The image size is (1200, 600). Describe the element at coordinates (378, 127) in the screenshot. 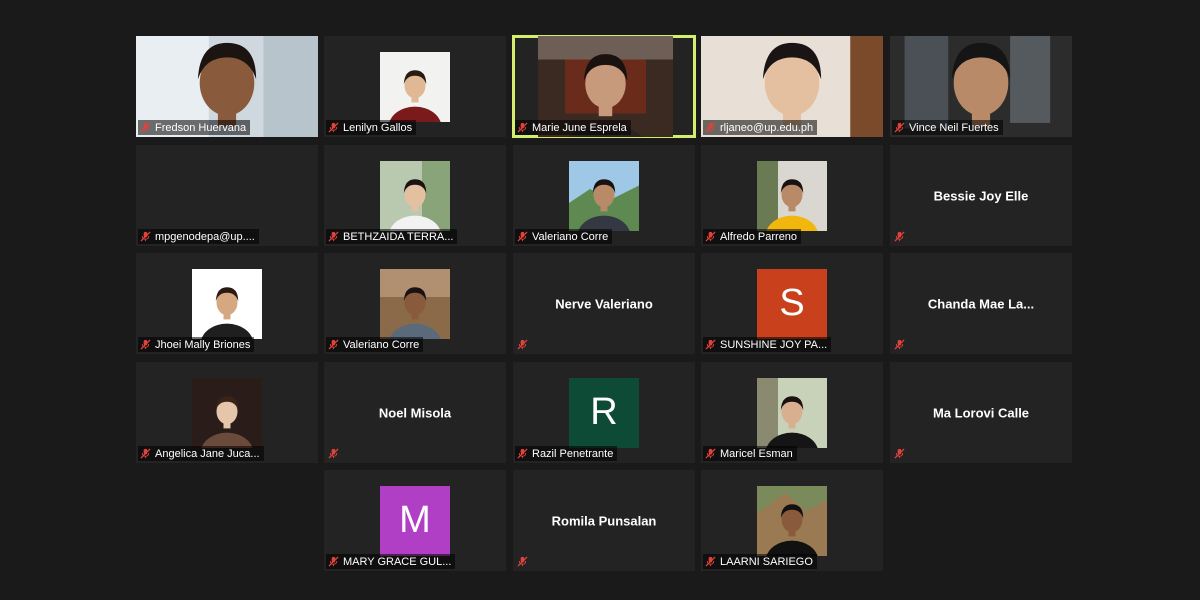

I see `participant-name: Lenilyn Gallos` at that location.